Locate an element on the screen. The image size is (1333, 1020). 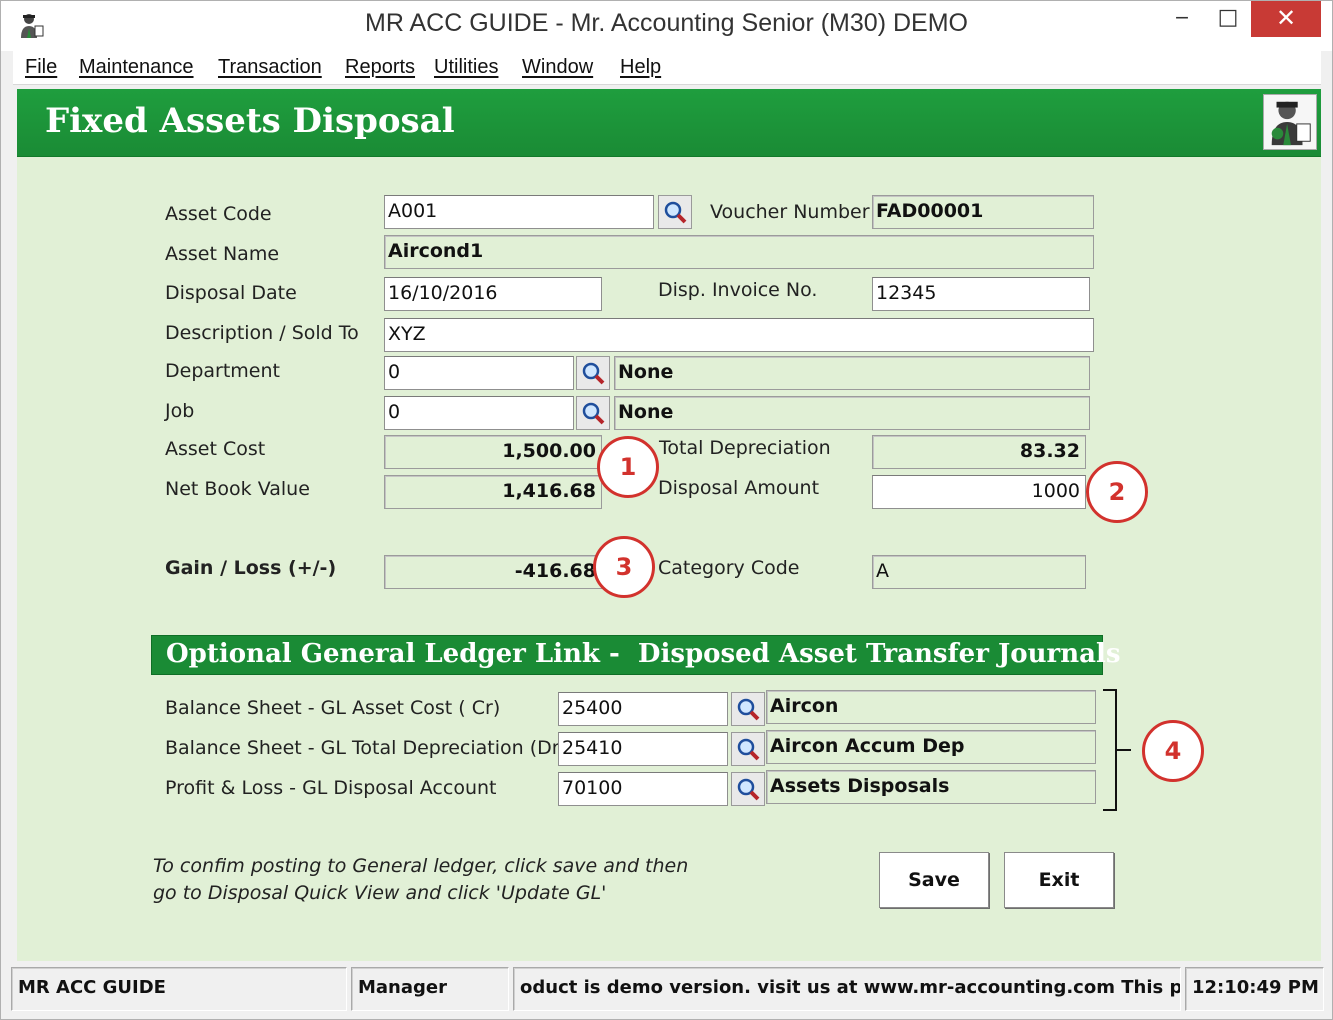
gl-total-depreciation-input: 25410 is located at coordinates (643, 749).